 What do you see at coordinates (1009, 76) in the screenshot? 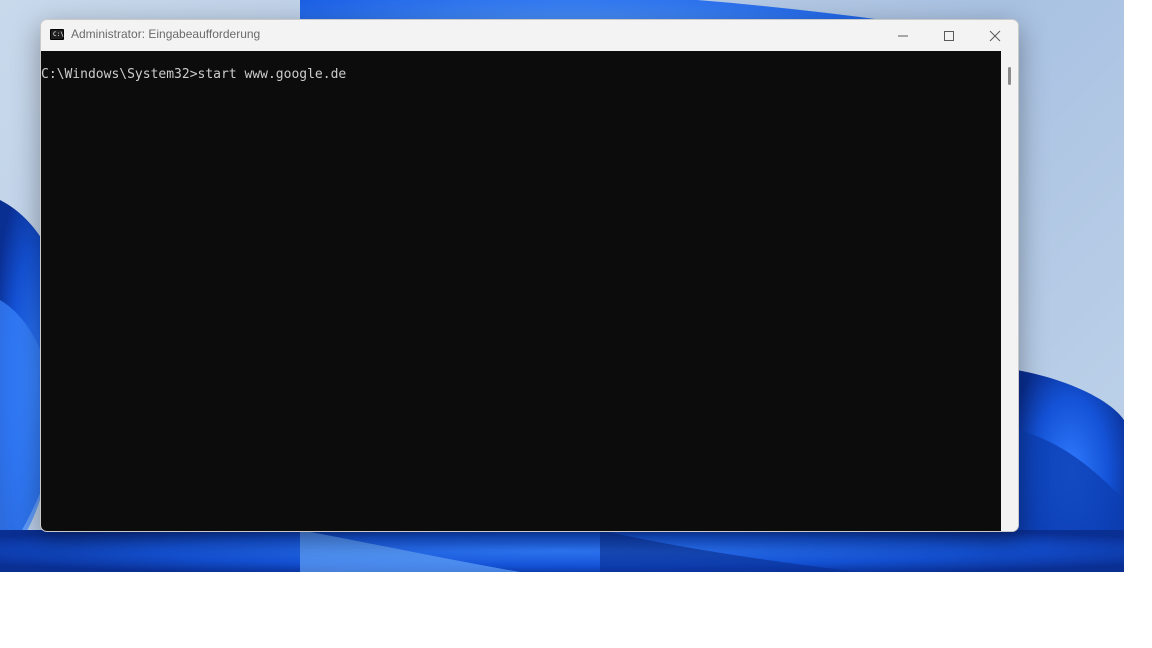
I see `scrollbar-thumb` at bounding box center [1009, 76].